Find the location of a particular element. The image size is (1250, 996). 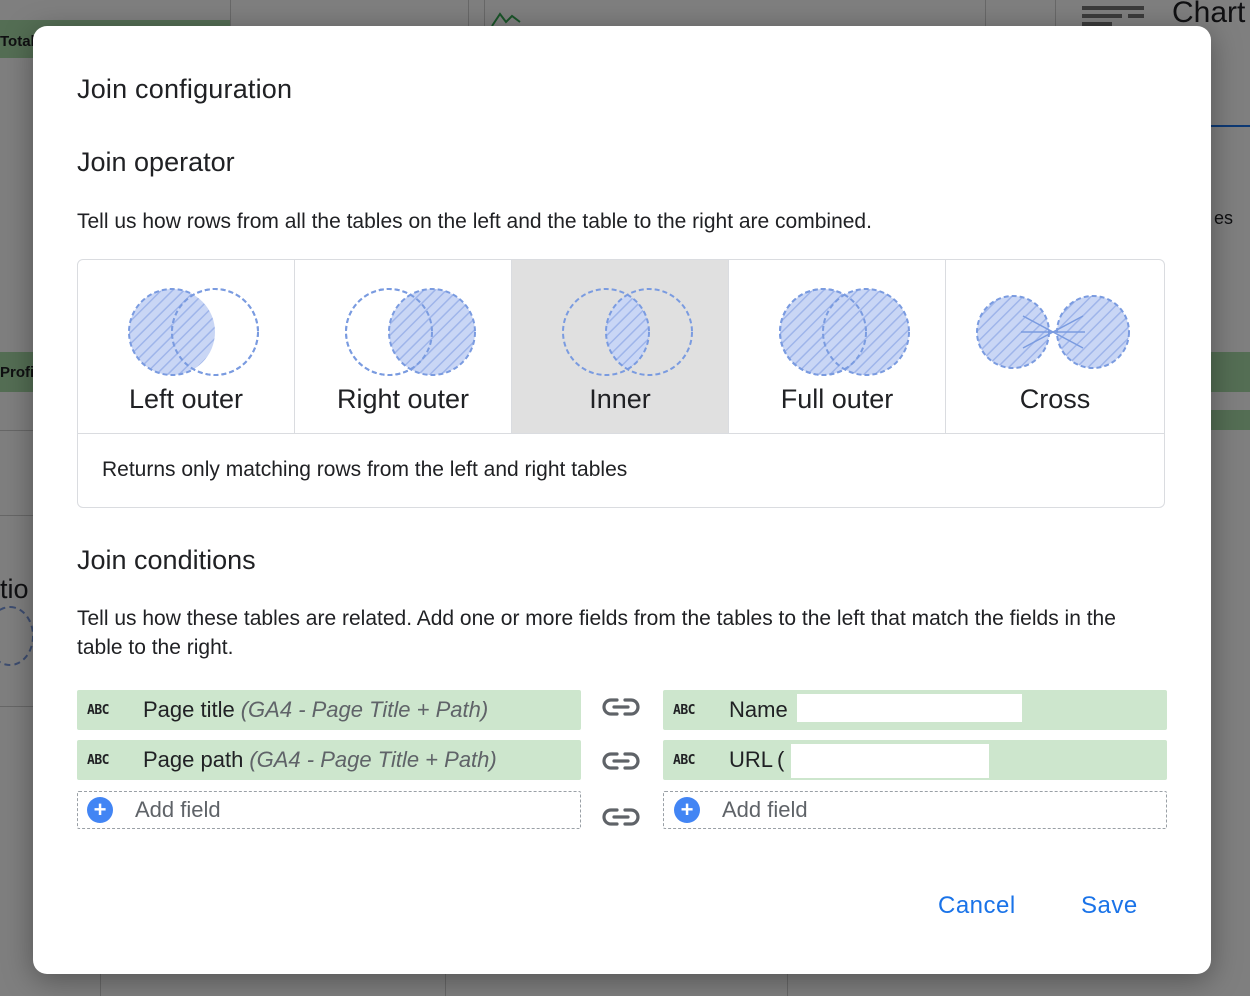

join-option-left-outer: Left outer is located at coordinates (186, 347).